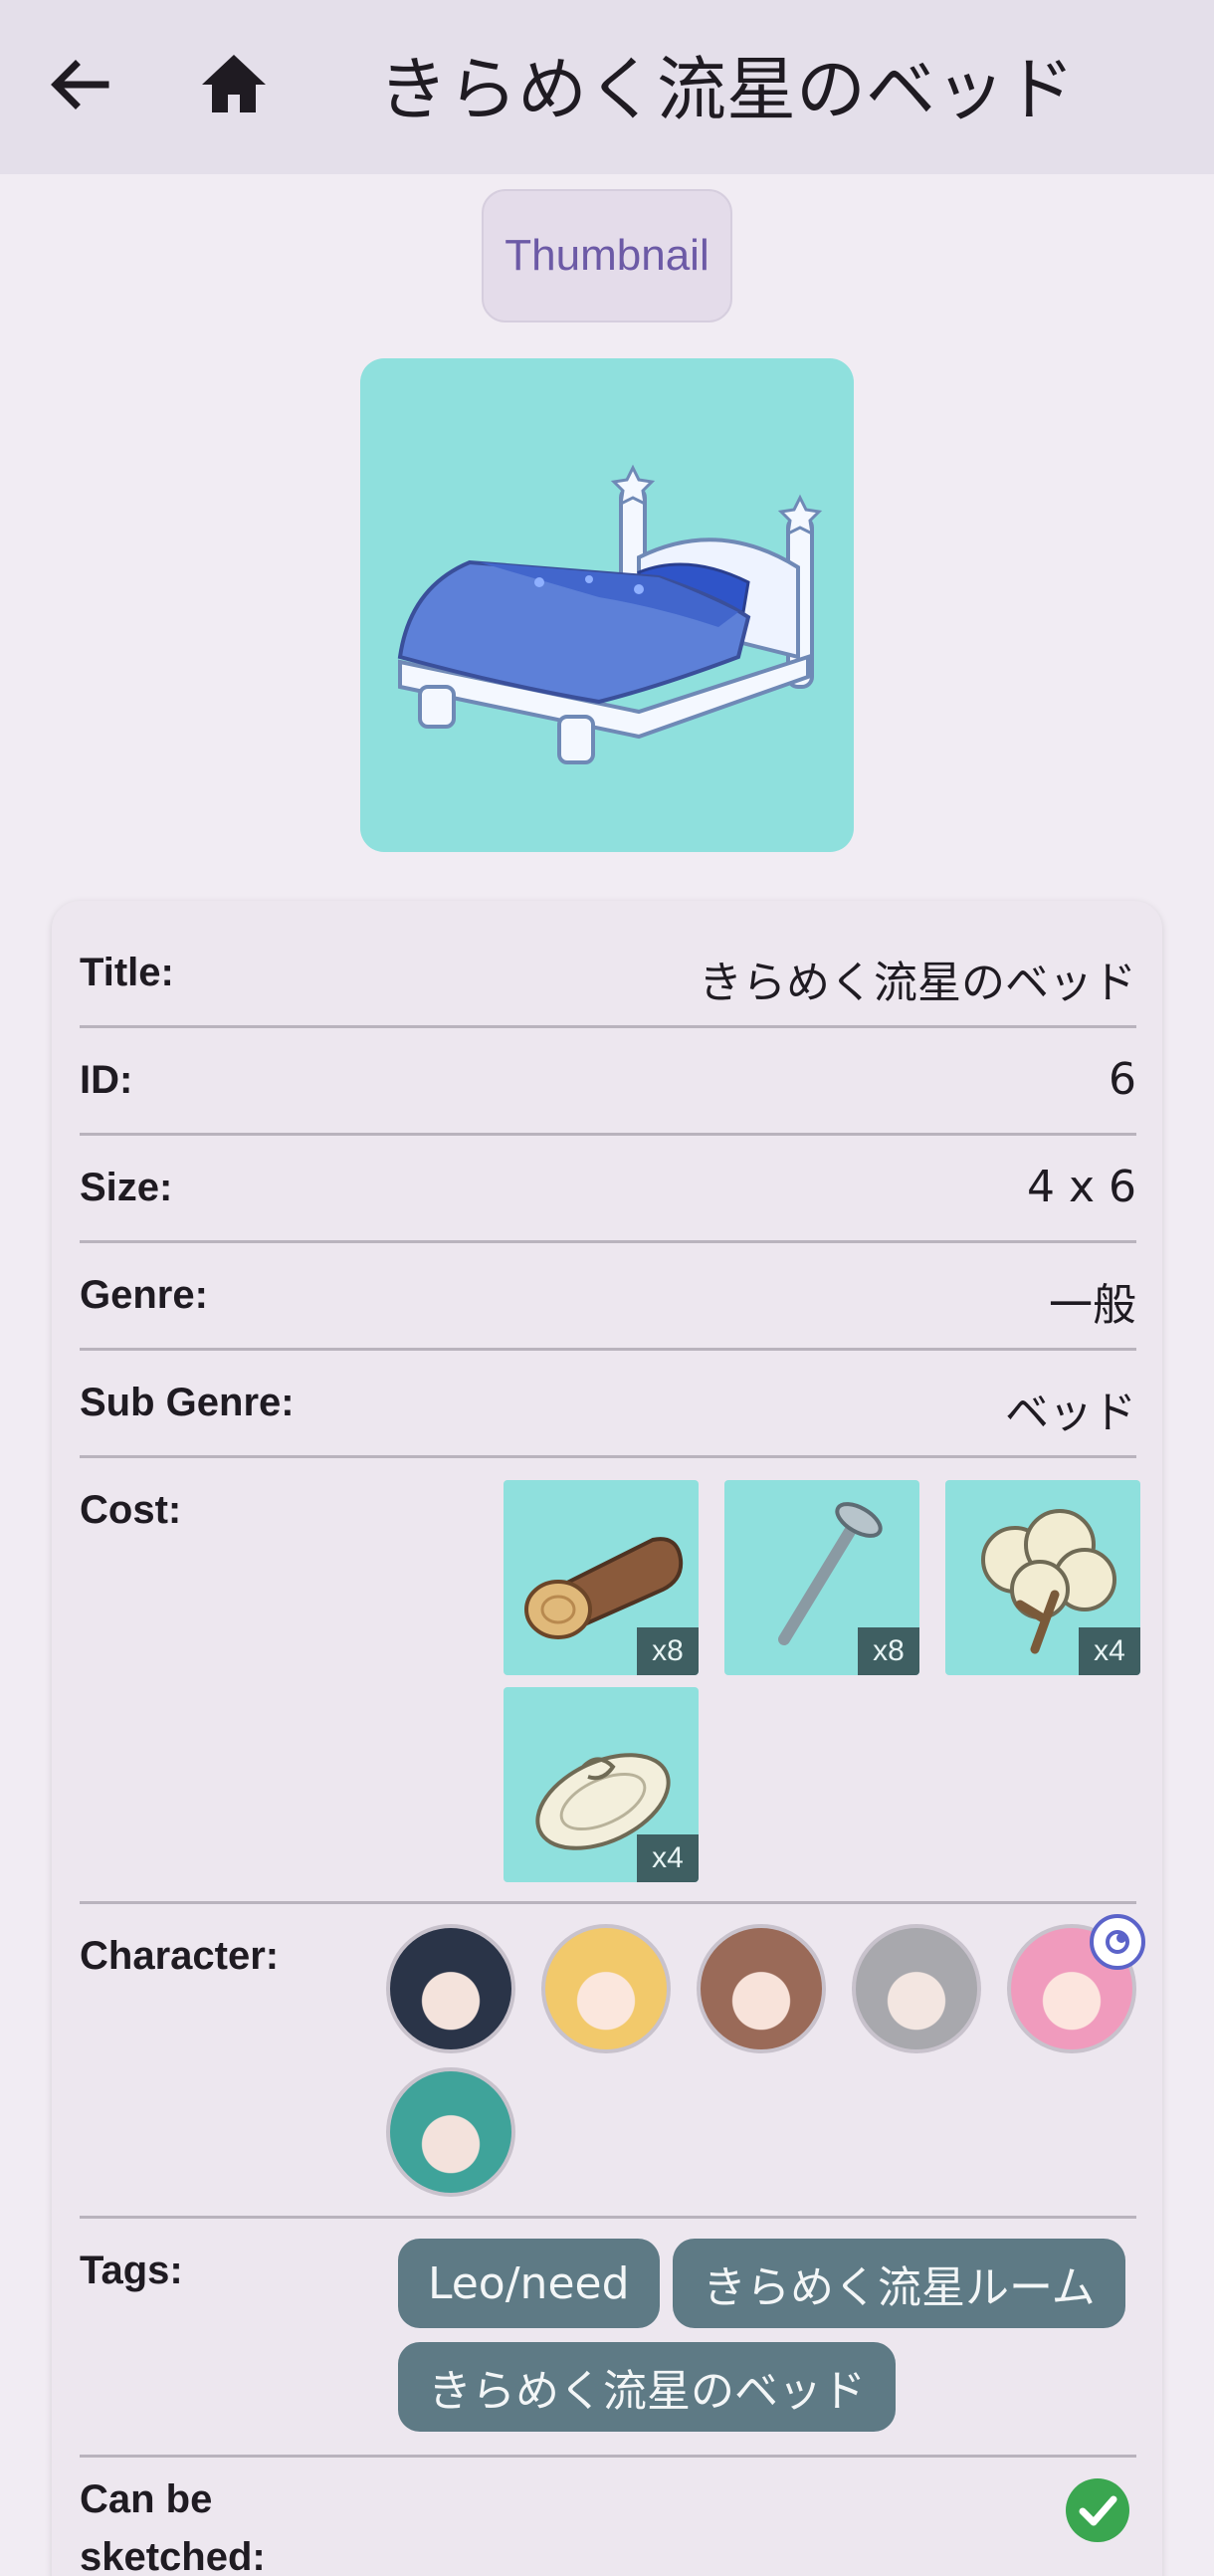 Image resolution: width=1214 pixels, height=2576 pixels. Describe the element at coordinates (606, 1988) in the screenshot. I see `character-2-avatar` at that location.